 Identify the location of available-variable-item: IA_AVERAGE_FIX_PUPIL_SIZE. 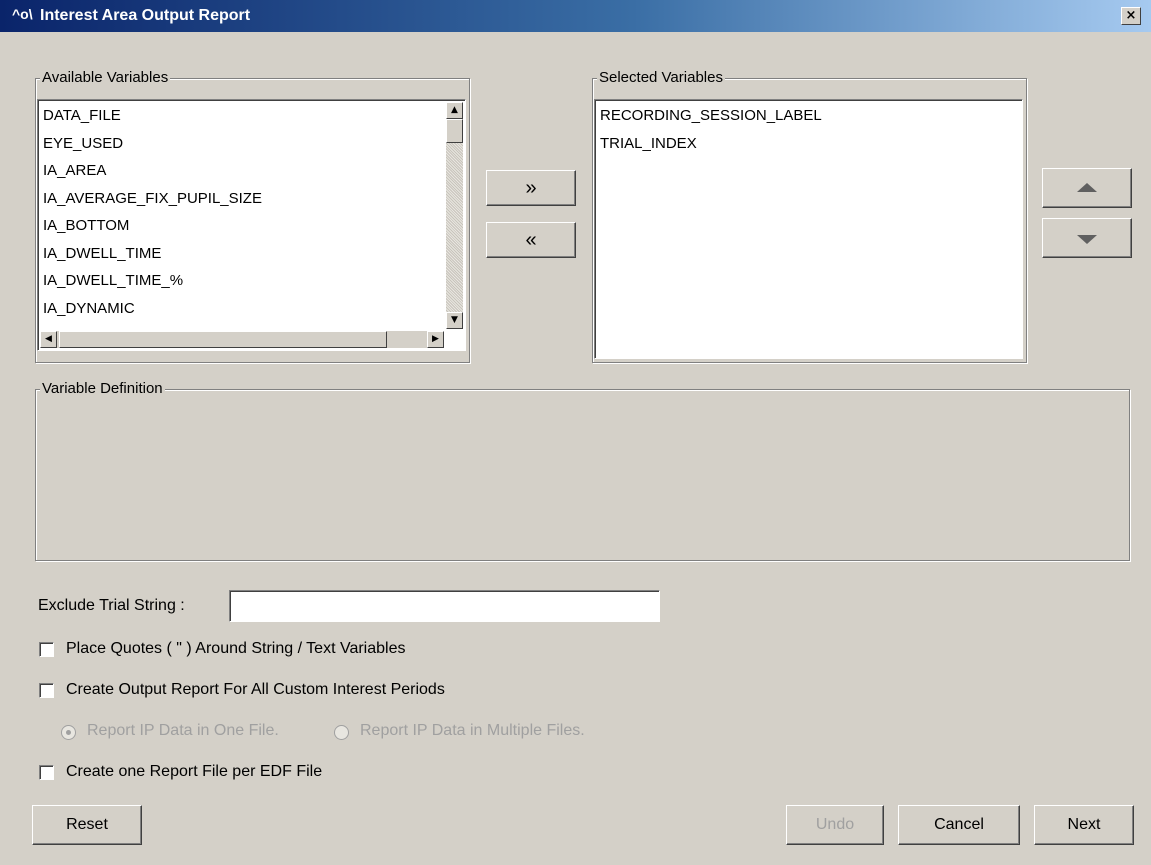
(235, 199).